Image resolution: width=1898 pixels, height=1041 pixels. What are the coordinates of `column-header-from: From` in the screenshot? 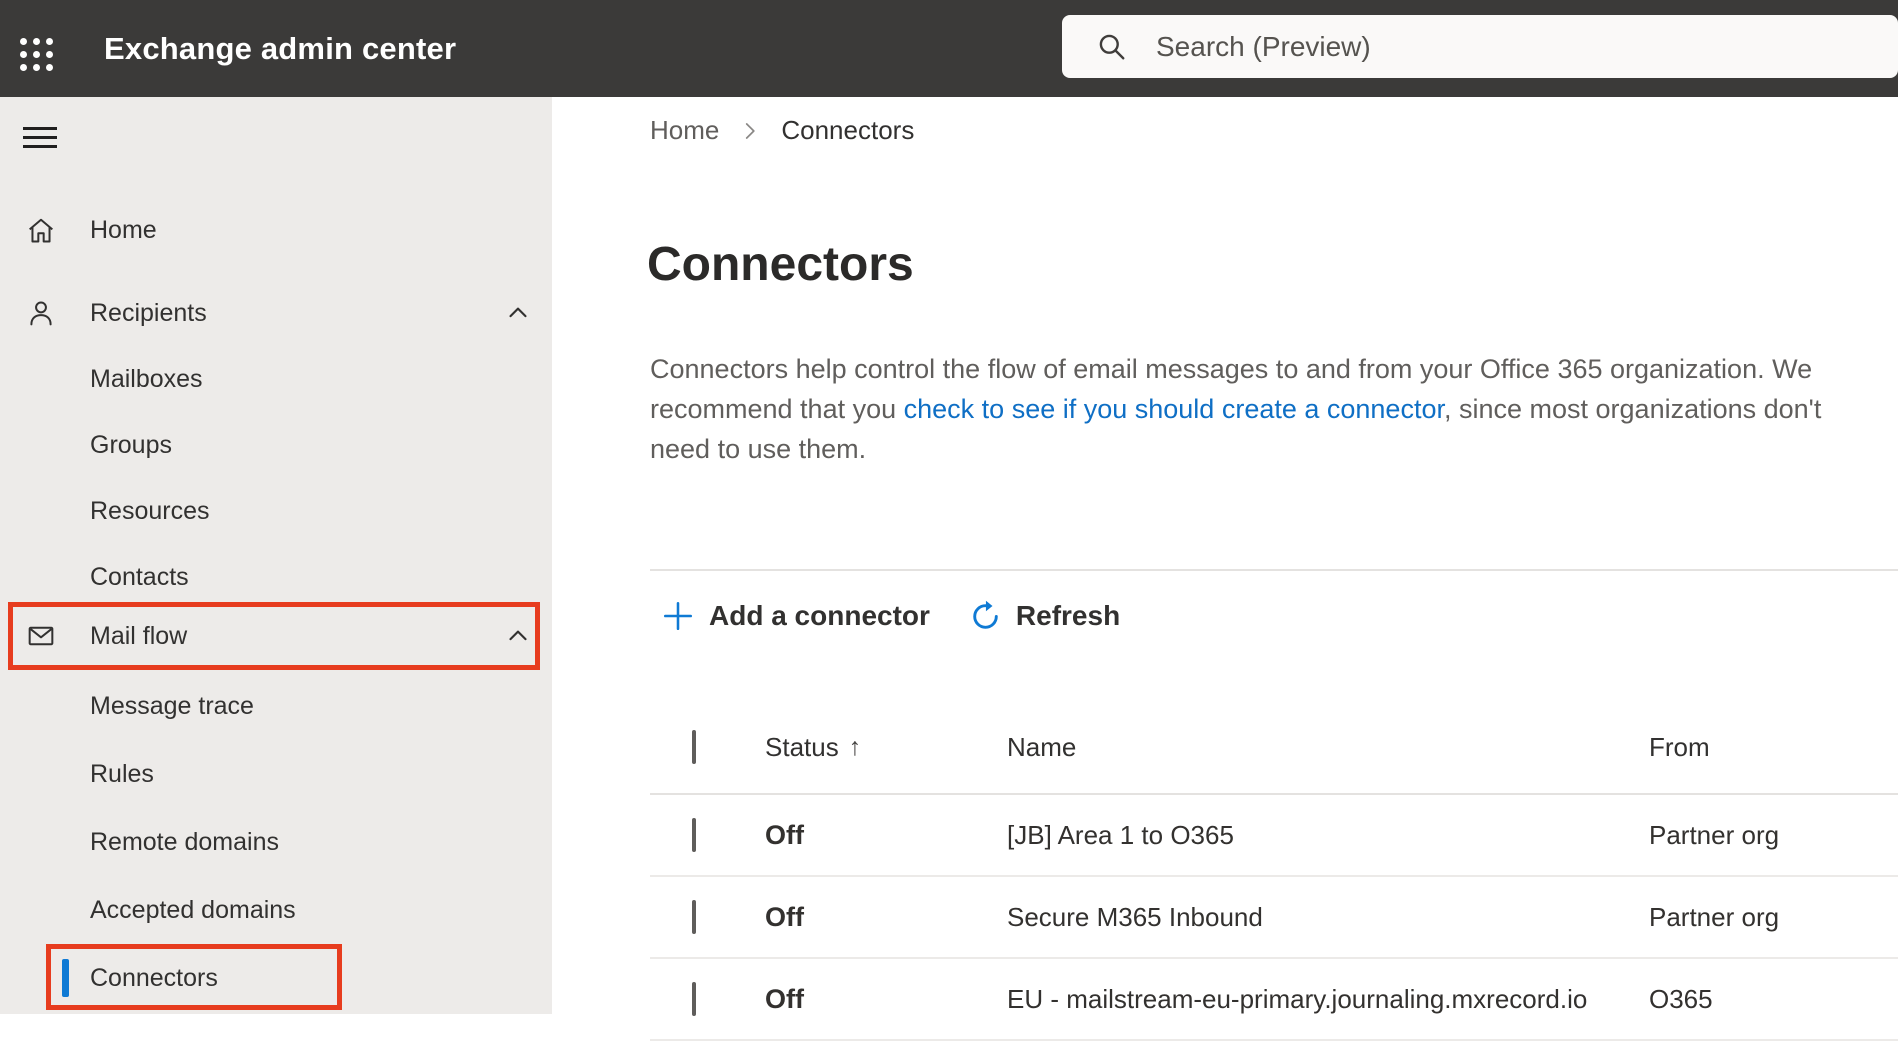 It's located at (1773, 747).